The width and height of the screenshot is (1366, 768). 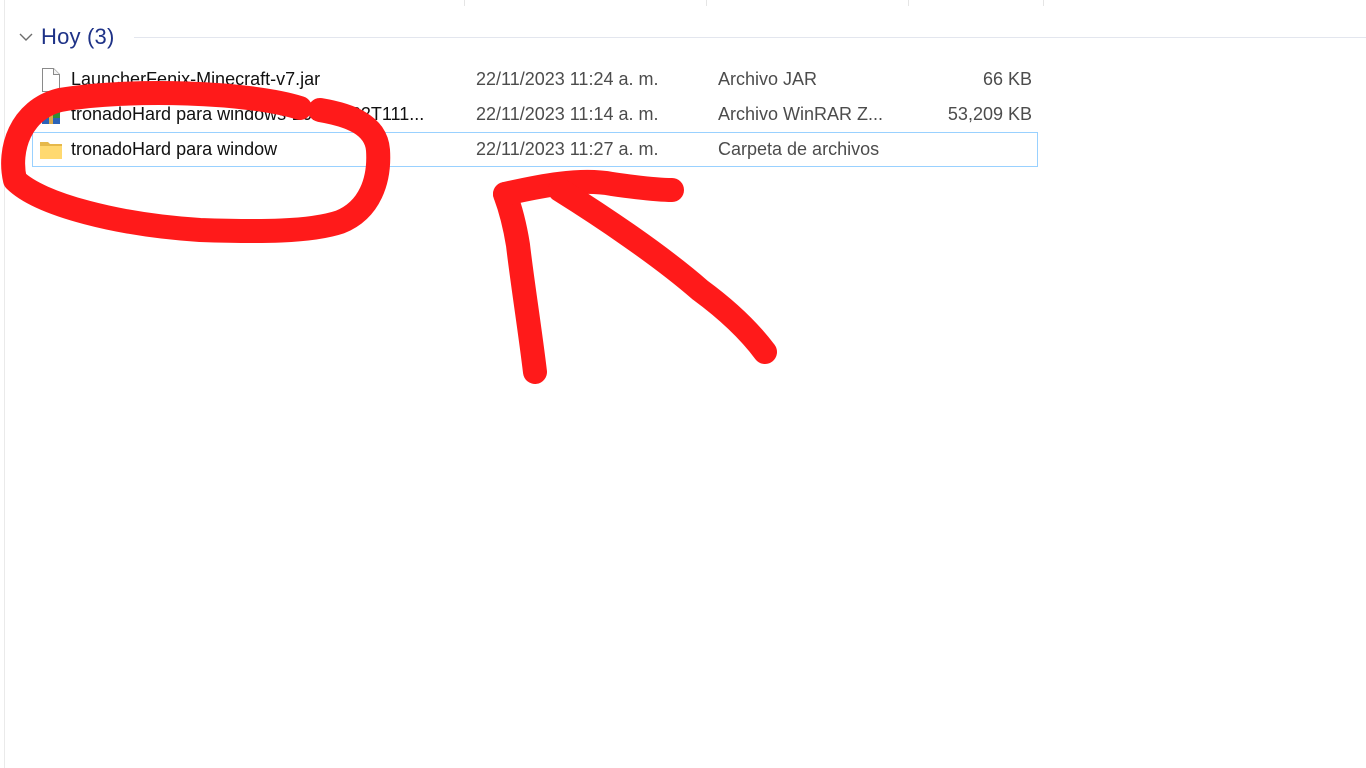 I want to click on chevron-down-icon, so click(x=26, y=37).